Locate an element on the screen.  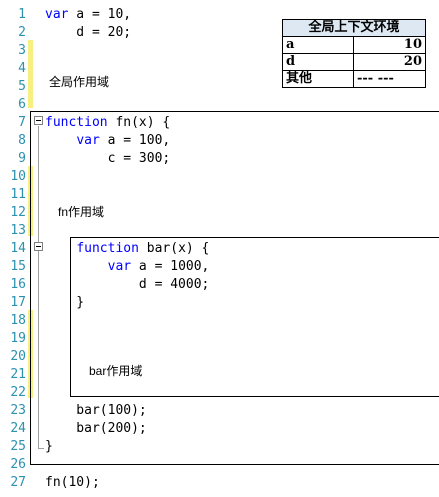
line-number: 13 is located at coordinates (18, 230).